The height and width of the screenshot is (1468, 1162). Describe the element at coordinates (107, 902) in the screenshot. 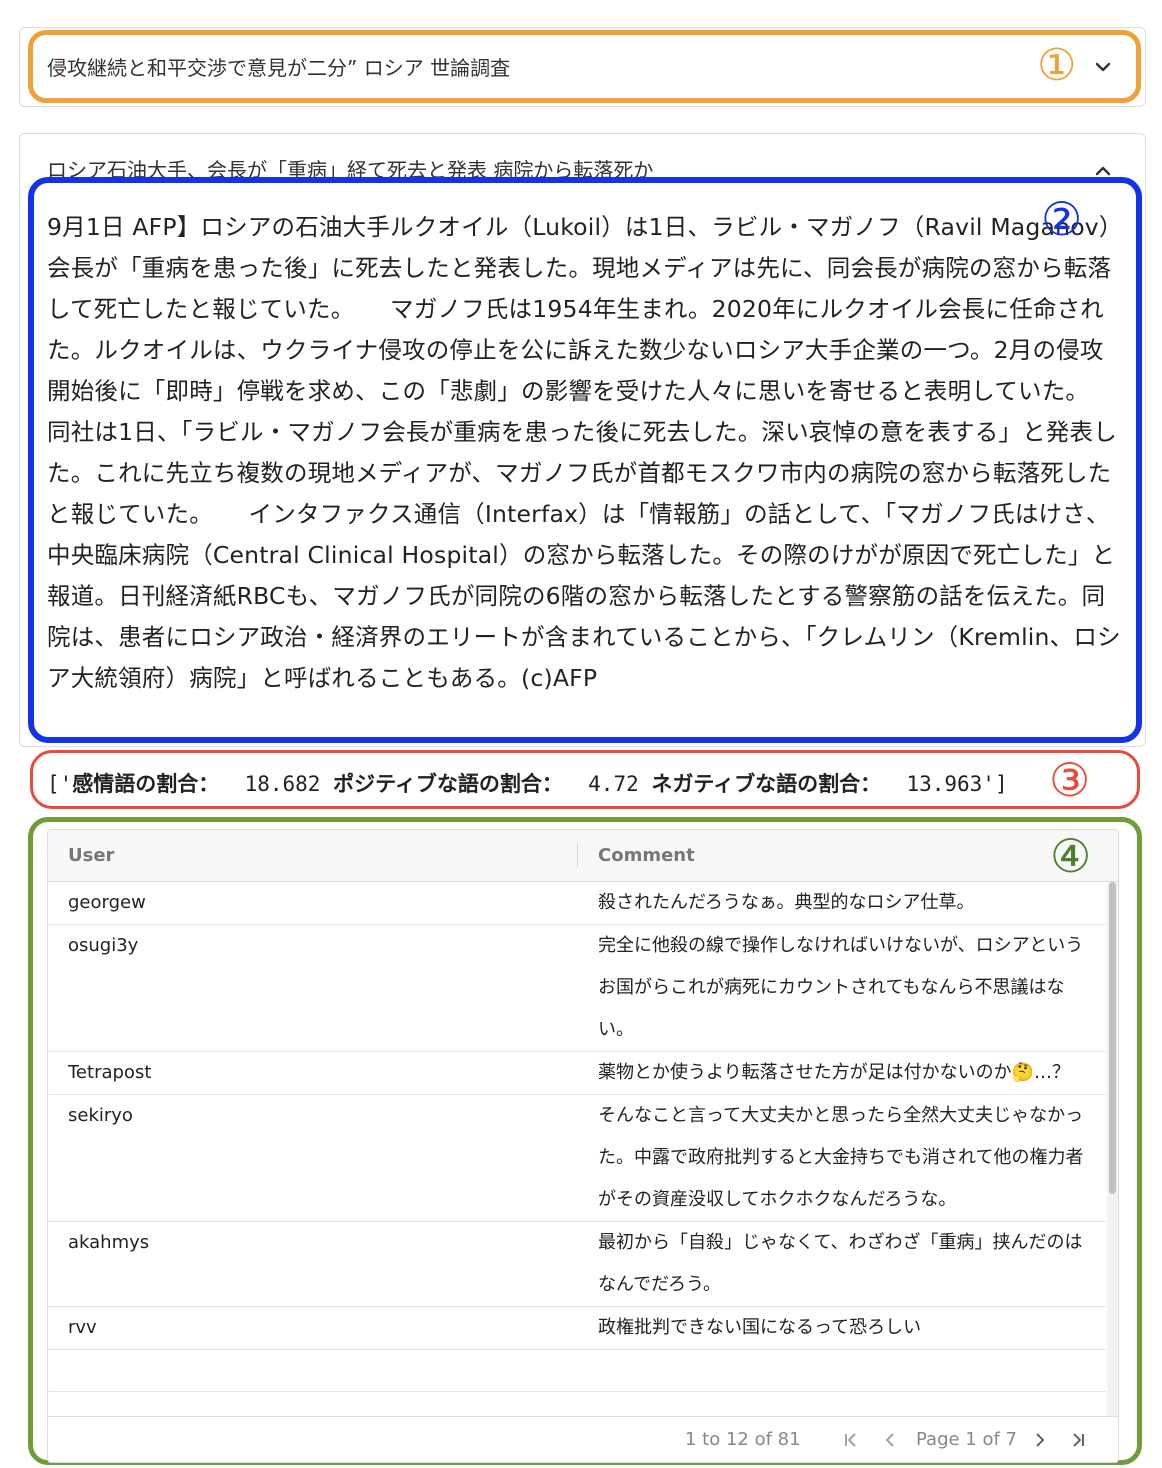

I see `user-cell: georgew` at that location.